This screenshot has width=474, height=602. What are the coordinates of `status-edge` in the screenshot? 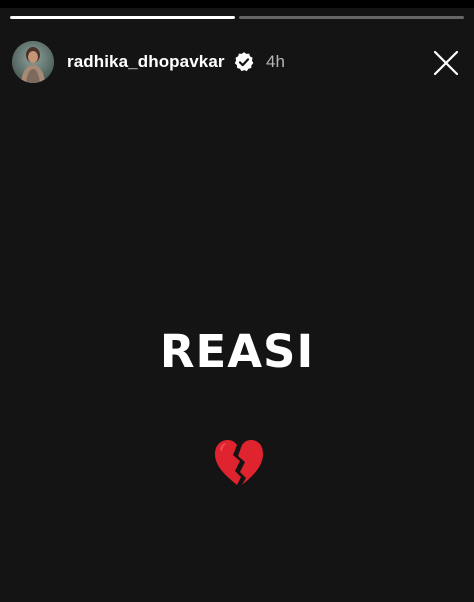 It's located at (237, 4).